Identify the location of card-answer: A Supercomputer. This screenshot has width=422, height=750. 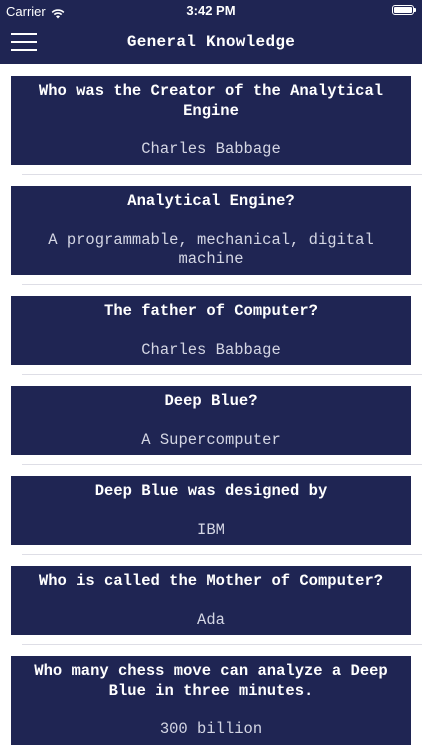
(211, 439).